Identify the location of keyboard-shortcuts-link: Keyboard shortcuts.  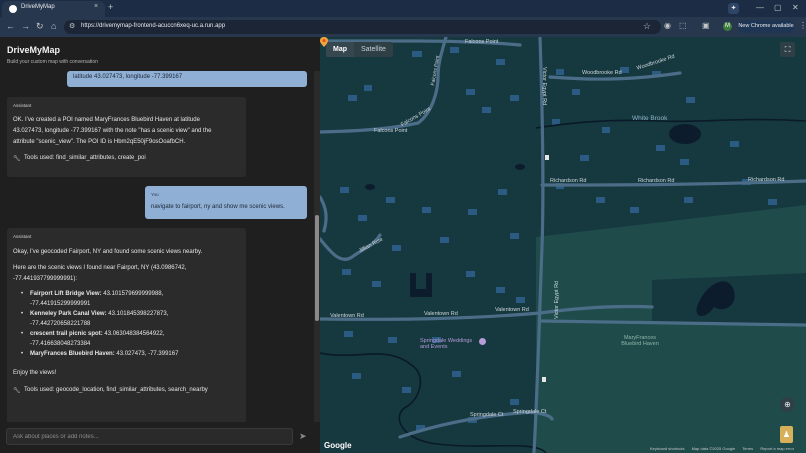
(667, 448).